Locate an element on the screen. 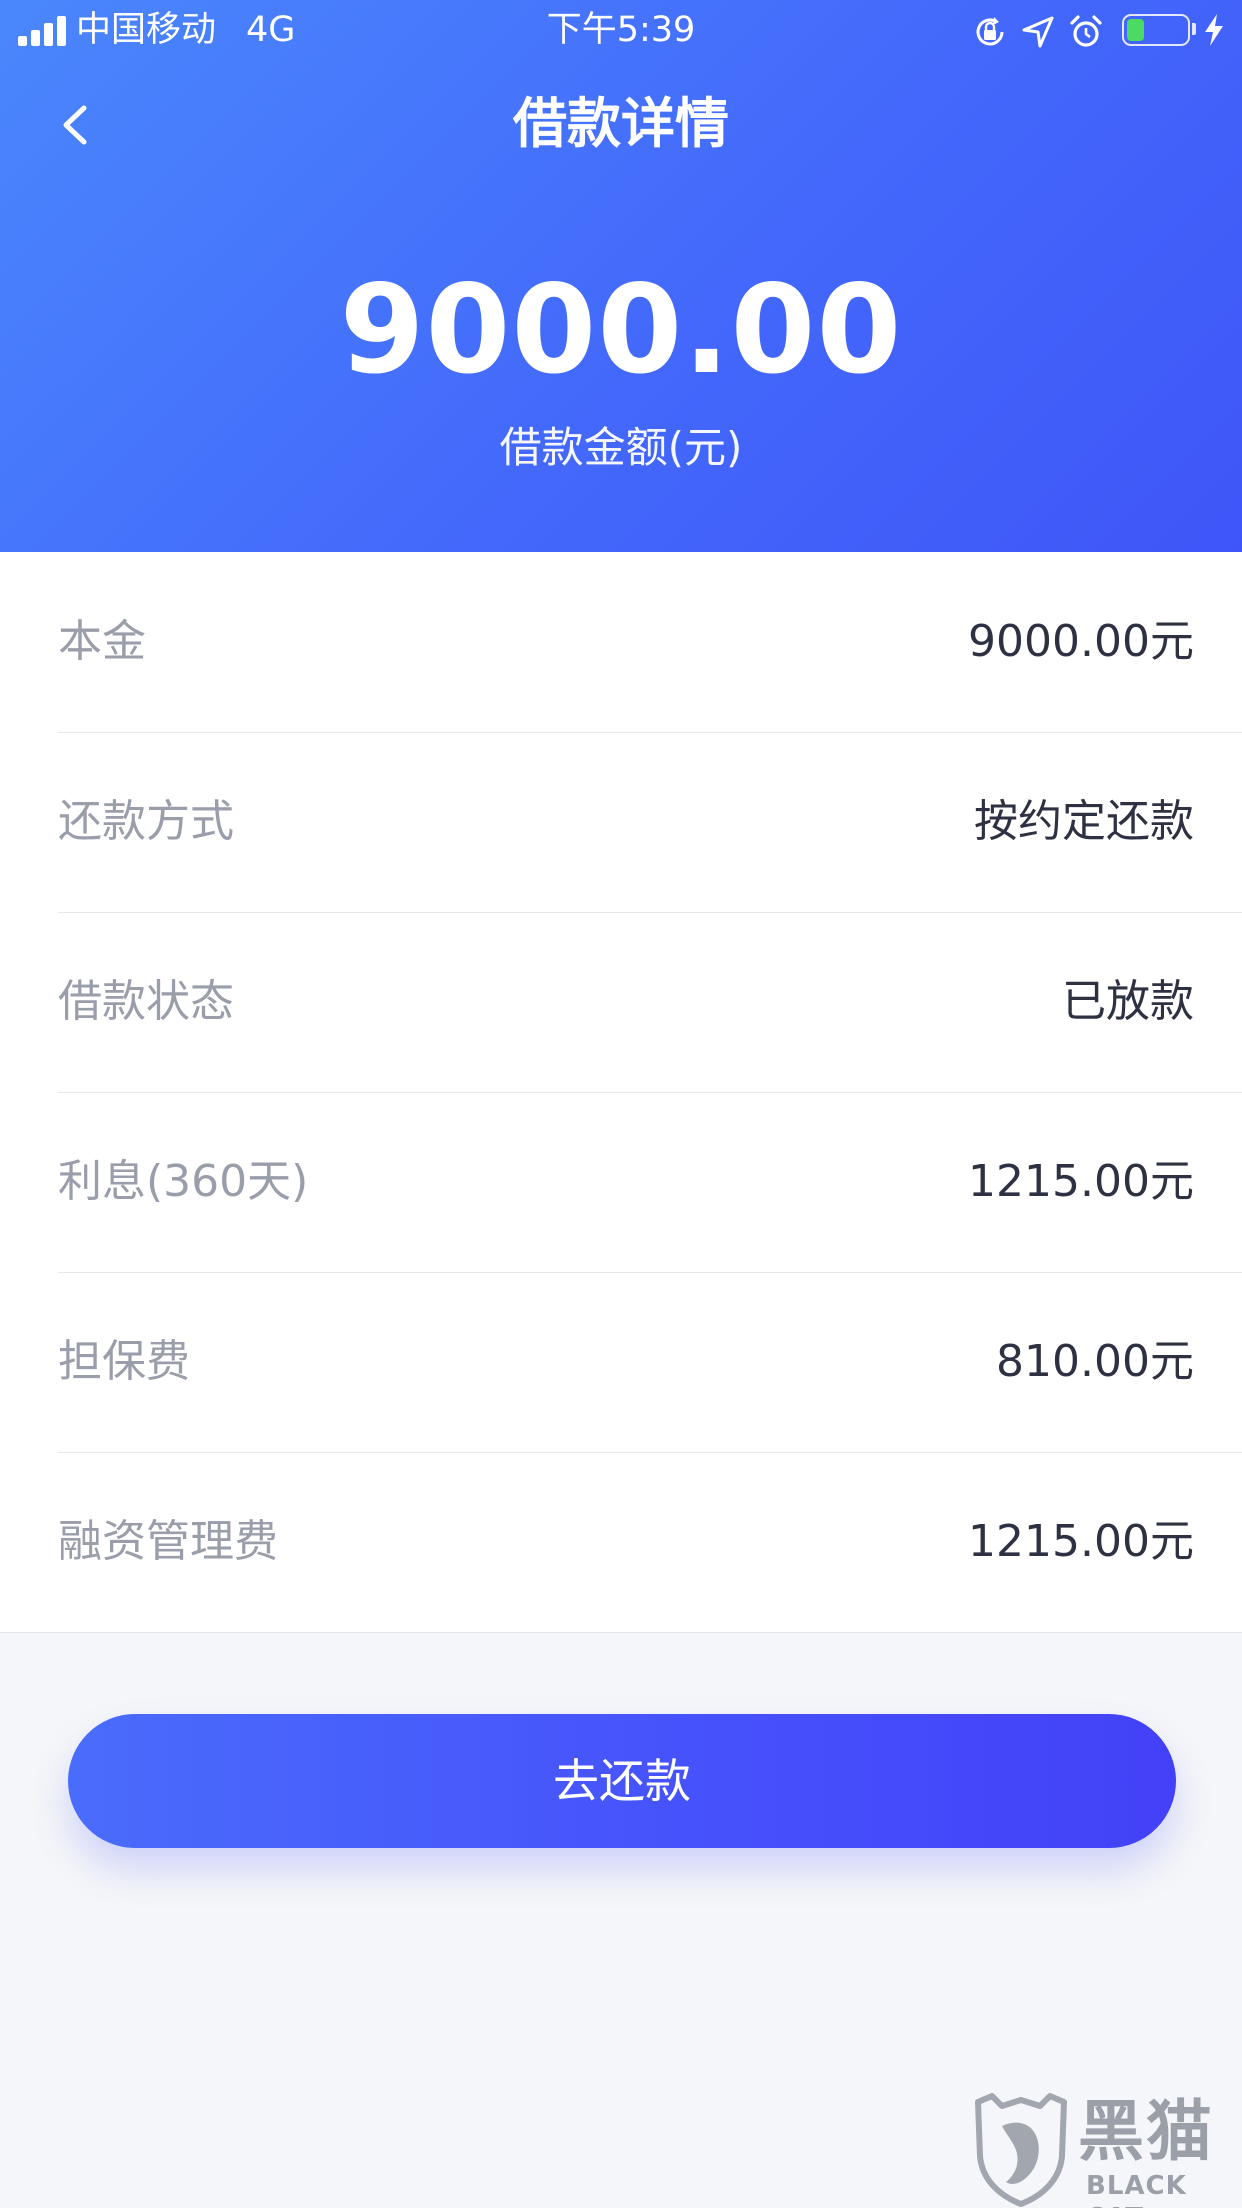 This screenshot has height=2208, width=1242. detail-label: 担保费 is located at coordinates (124, 1361).